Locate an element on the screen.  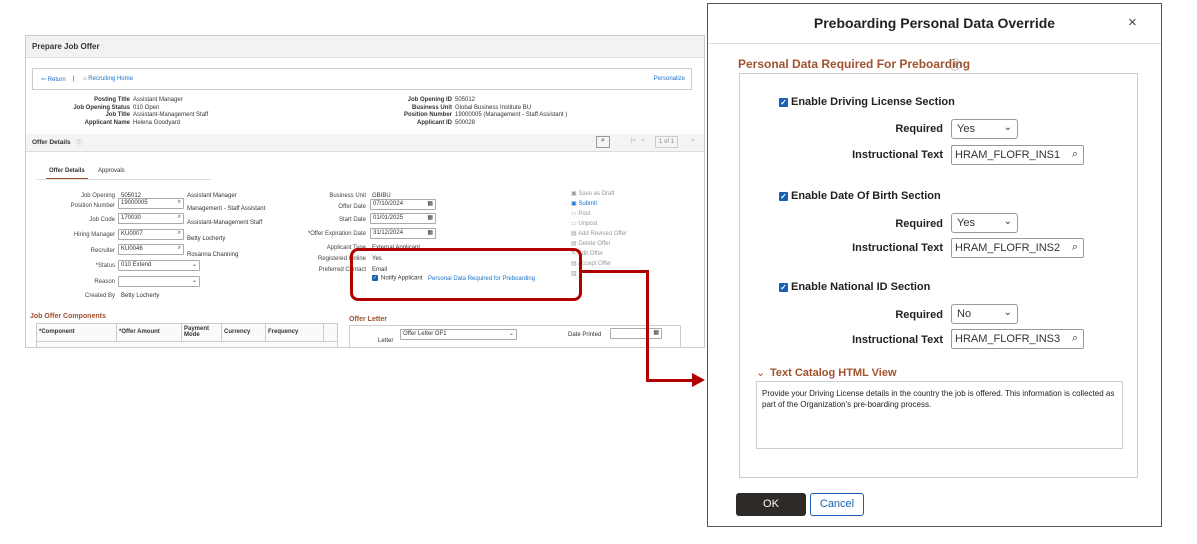
status-select: 010 Extend ⌄ is located at coordinates (159, 265).